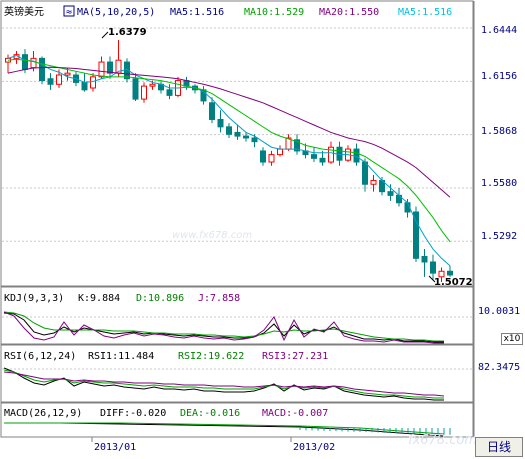 The image size is (525, 459). What do you see at coordinates (295, 356) in the screenshot?
I see `rsi3-value: RSI3:27.231` at bounding box center [295, 356].